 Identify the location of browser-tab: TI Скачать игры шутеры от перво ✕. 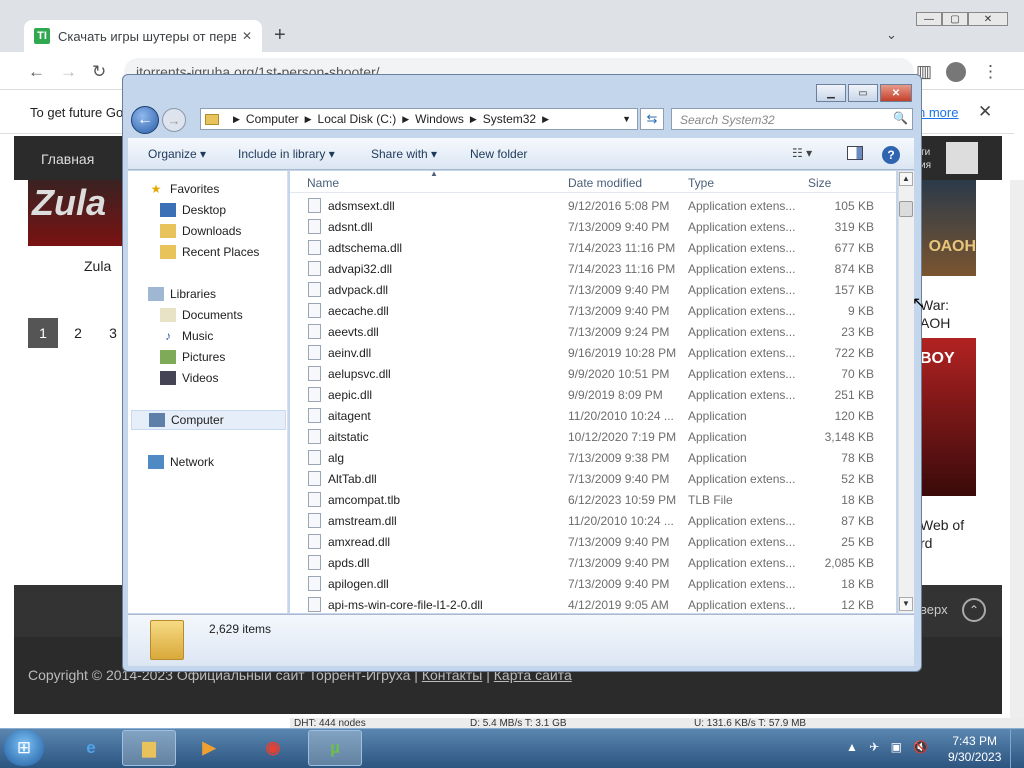
(143, 36).